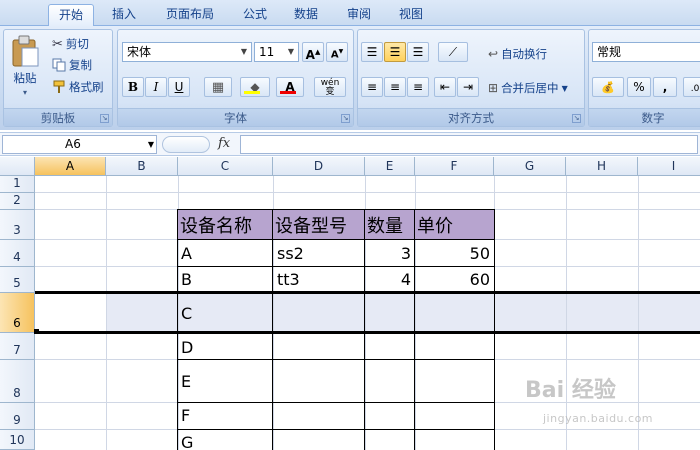 This screenshot has width=700, height=450. Describe the element at coordinates (306, 15) in the screenshot. I see `tab-data: 数据` at that location.